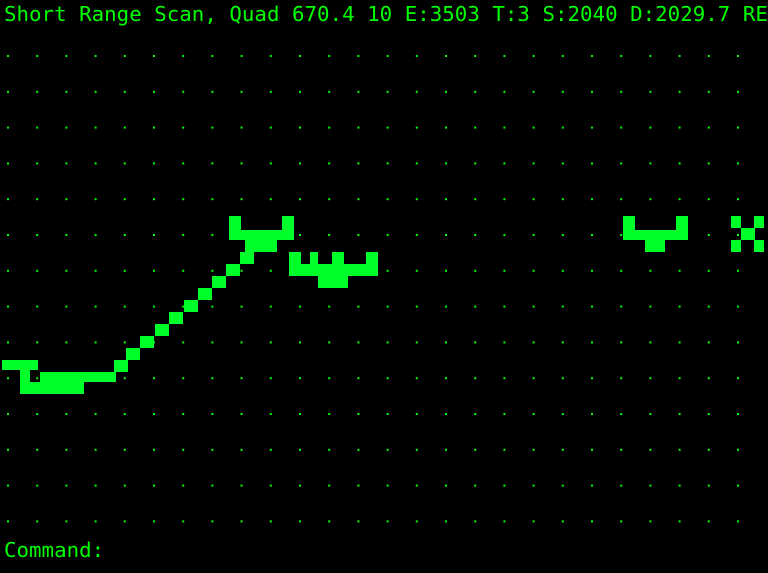 This screenshot has height=573, width=768. What do you see at coordinates (655, 234) in the screenshot?
I see `enemy-ship-3-icon` at bounding box center [655, 234].